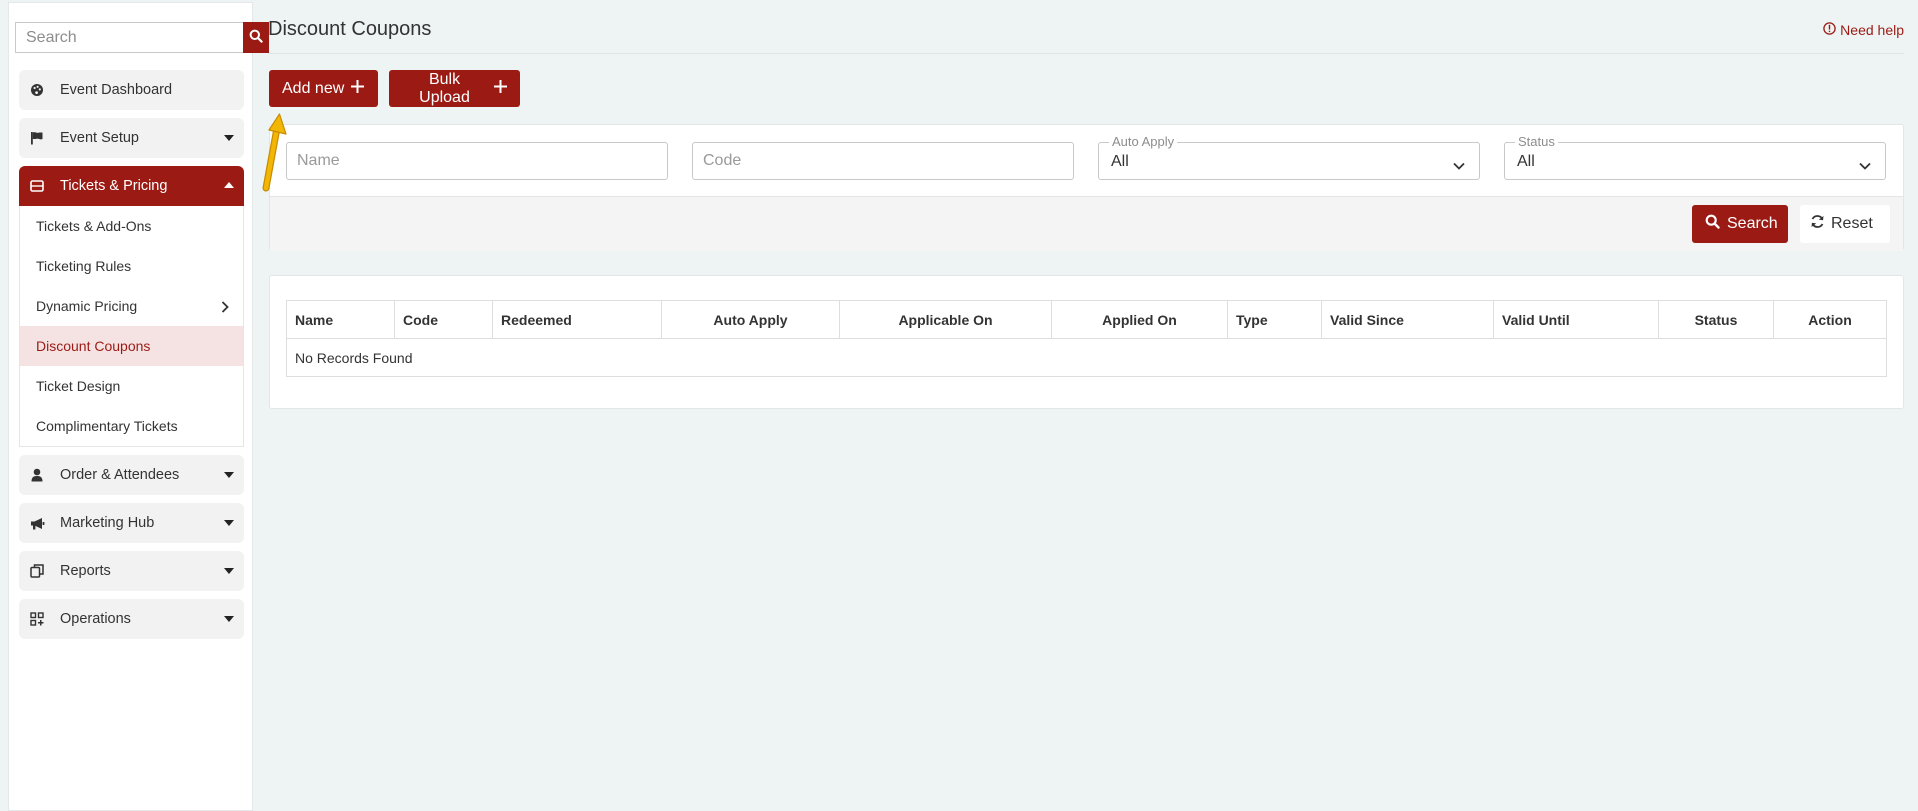  I want to click on sidebar-item-event-dashboard: Event Dashboard, so click(131, 90).